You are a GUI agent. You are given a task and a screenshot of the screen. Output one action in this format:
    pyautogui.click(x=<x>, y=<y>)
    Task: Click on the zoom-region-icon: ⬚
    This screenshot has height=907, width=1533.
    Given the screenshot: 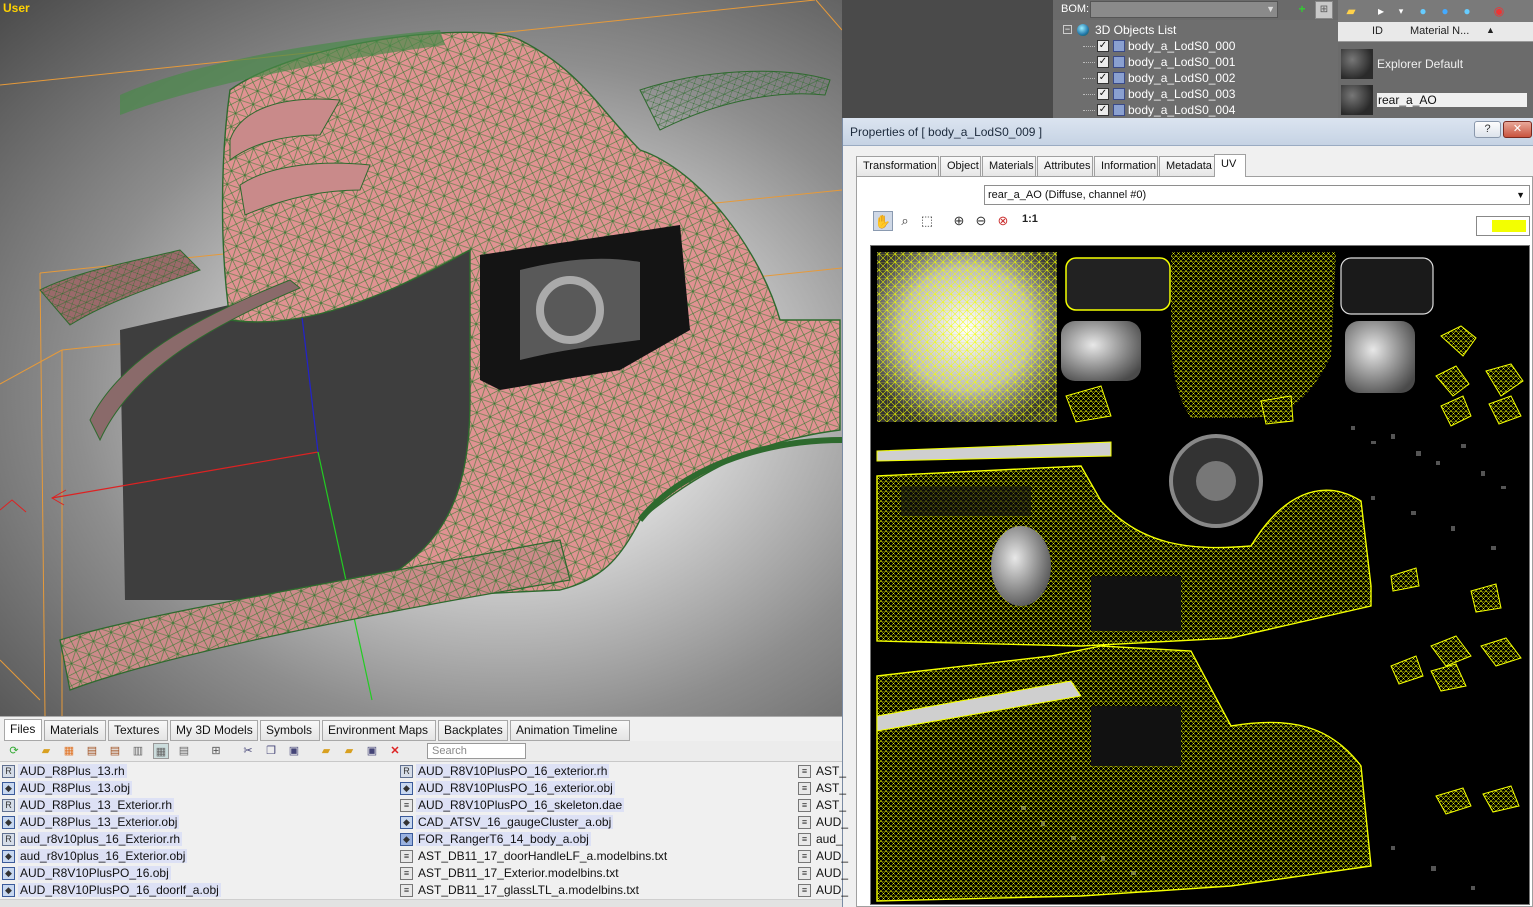 What is the action you would take?
    pyautogui.click(x=927, y=221)
    